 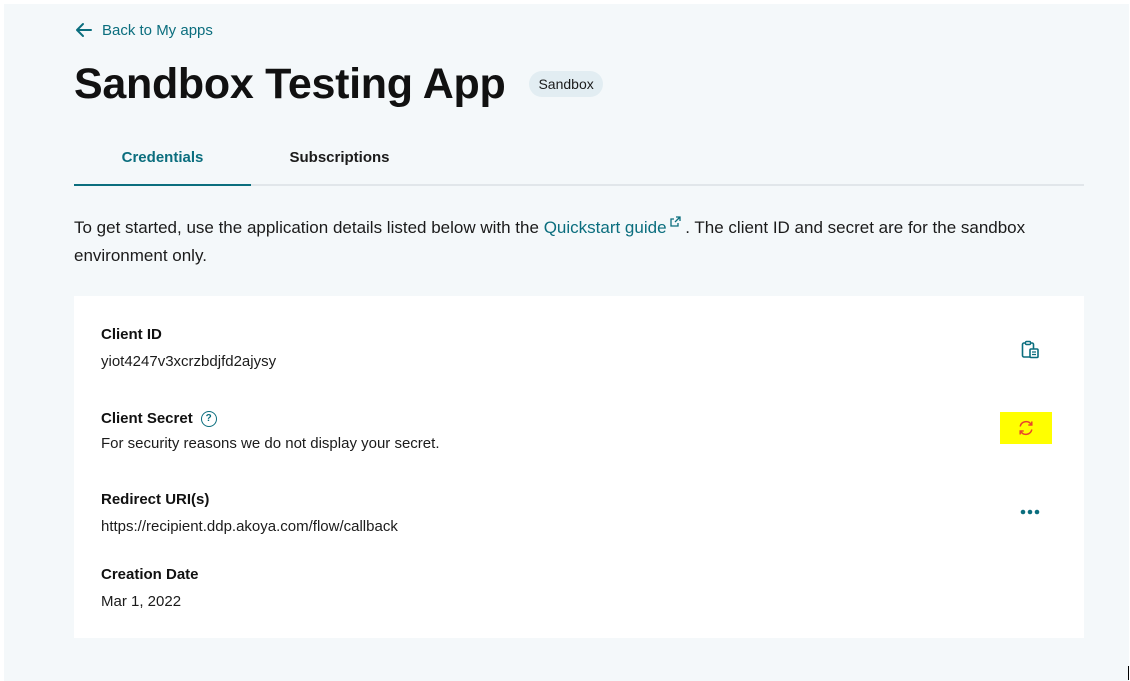 What do you see at coordinates (579, 162) in the screenshot?
I see `tab-bar: Credentials Subscriptions` at bounding box center [579, 162].